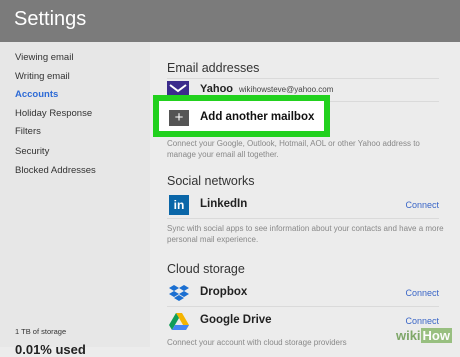 The height and width of the screenshot is (357, 460). Describe the element at coordinates (179, 205) in the screenshot. I see `linkedin-icon: in` at that location.